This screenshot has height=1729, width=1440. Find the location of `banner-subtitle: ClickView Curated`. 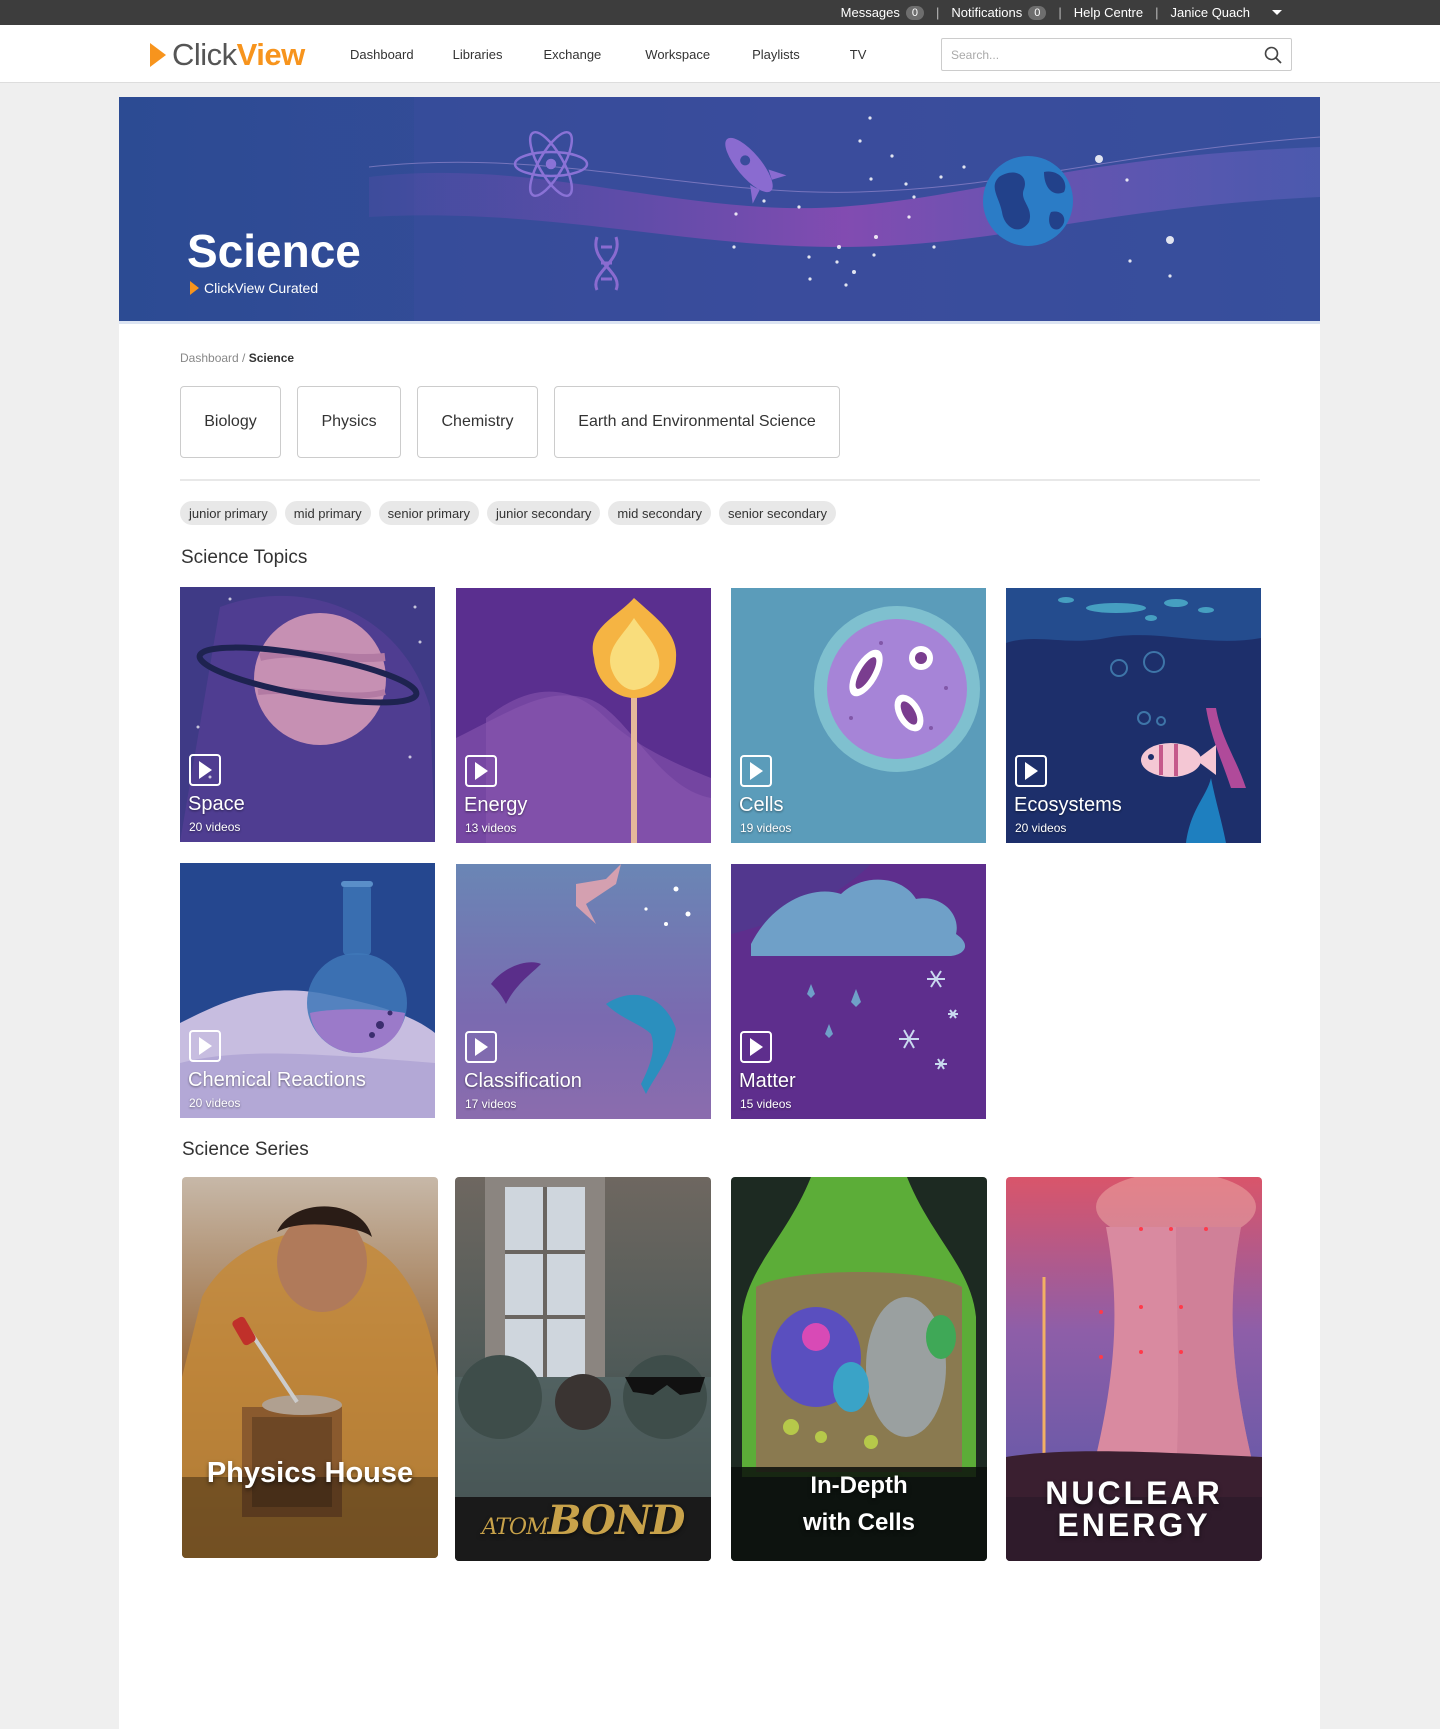

banner-subtitle: ClickView Curated is located at coordinates (254, 288).